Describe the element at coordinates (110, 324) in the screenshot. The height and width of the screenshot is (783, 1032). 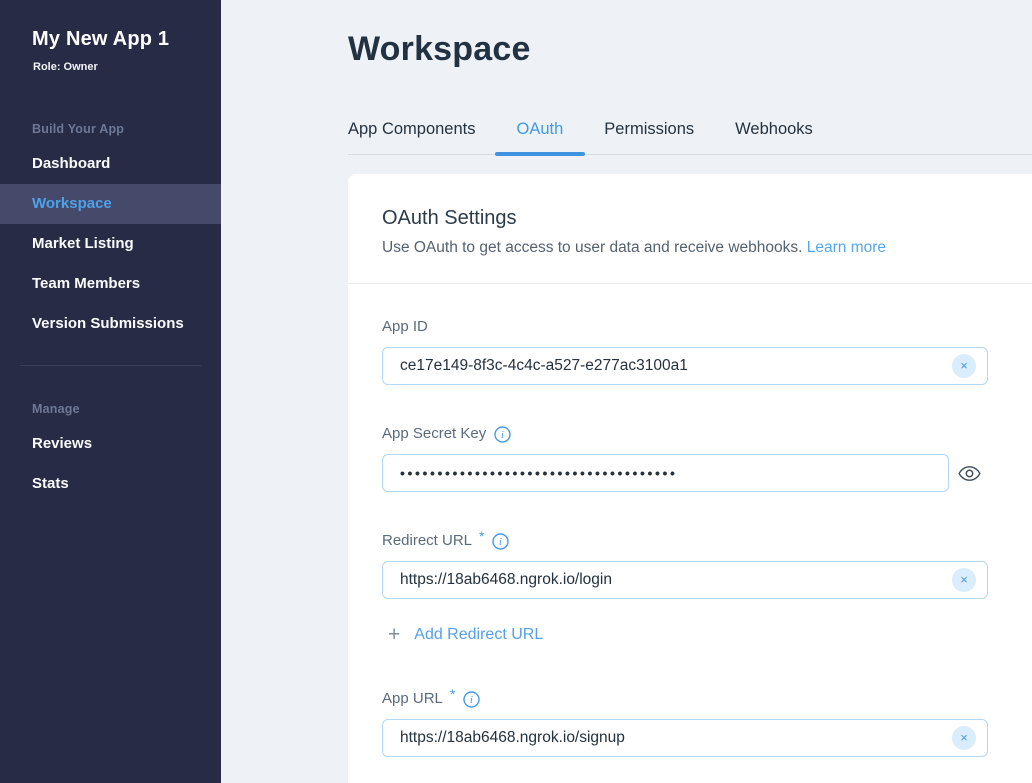
I see `sidebar-item-version-submissions: Version Submissions` at that location.